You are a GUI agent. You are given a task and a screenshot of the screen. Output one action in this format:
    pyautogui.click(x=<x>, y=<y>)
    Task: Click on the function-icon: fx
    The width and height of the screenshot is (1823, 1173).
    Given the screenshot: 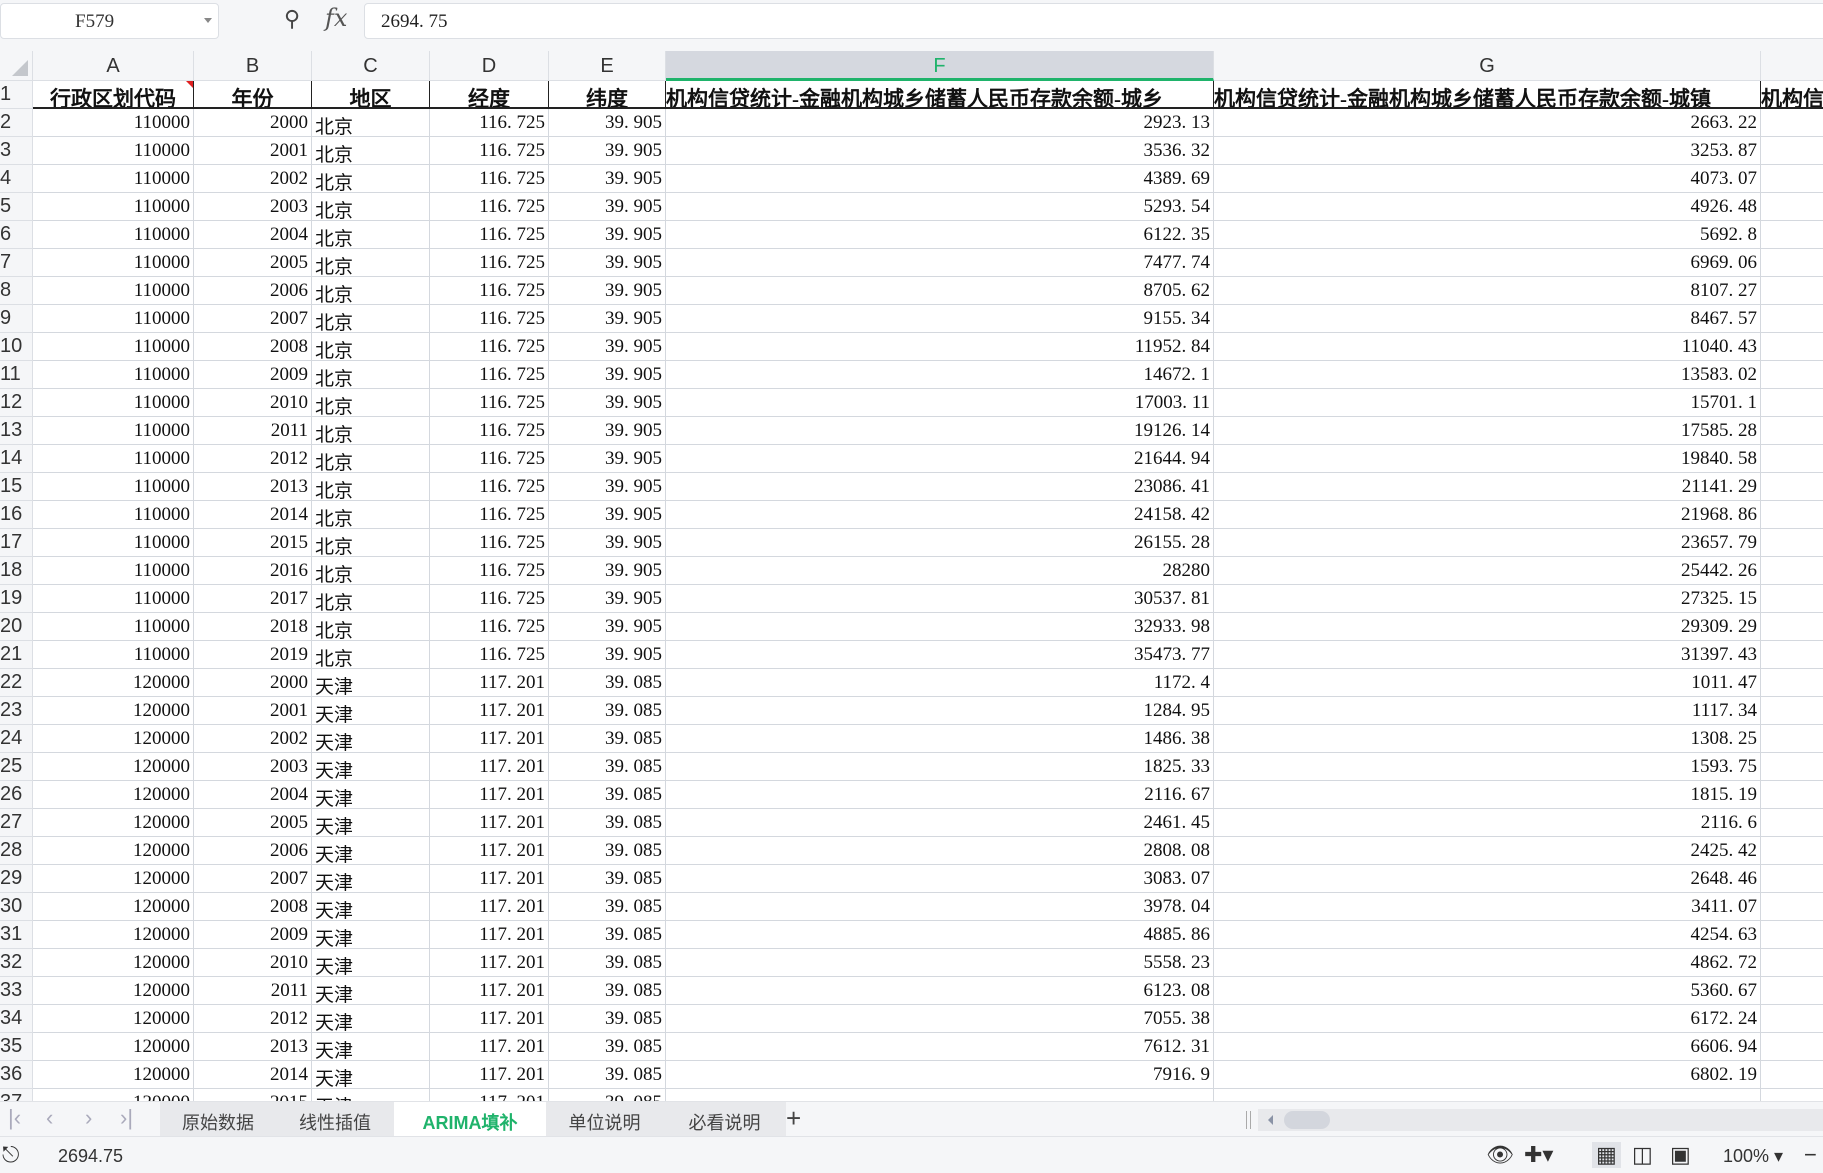 What is the action you would take?
    pyautogui.click(x=336, y=18)
    